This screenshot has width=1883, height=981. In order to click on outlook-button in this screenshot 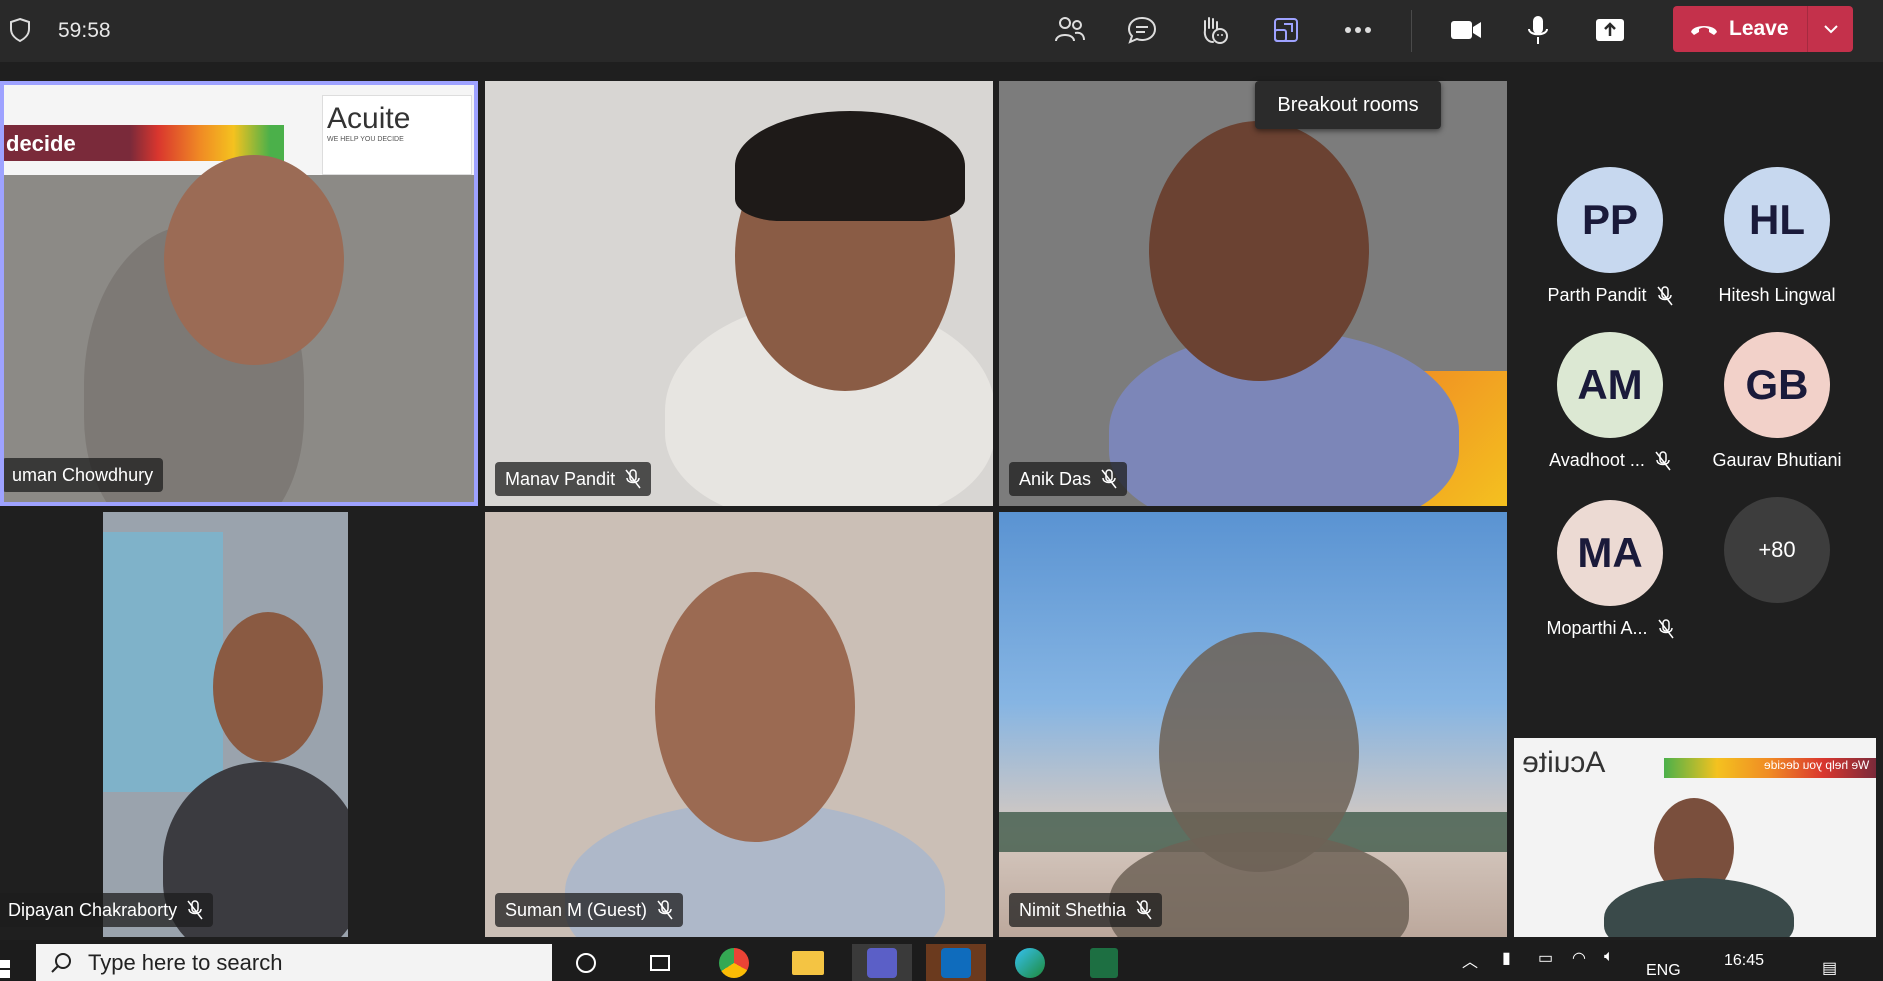, I will do `click(956, 962)`.